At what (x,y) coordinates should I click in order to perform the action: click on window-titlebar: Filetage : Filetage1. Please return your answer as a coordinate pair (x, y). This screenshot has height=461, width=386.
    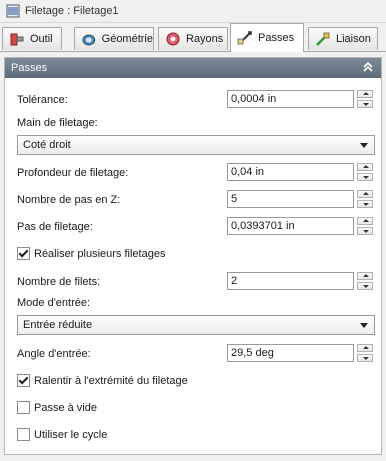
    Looking at the image, I should click on (193, 11).